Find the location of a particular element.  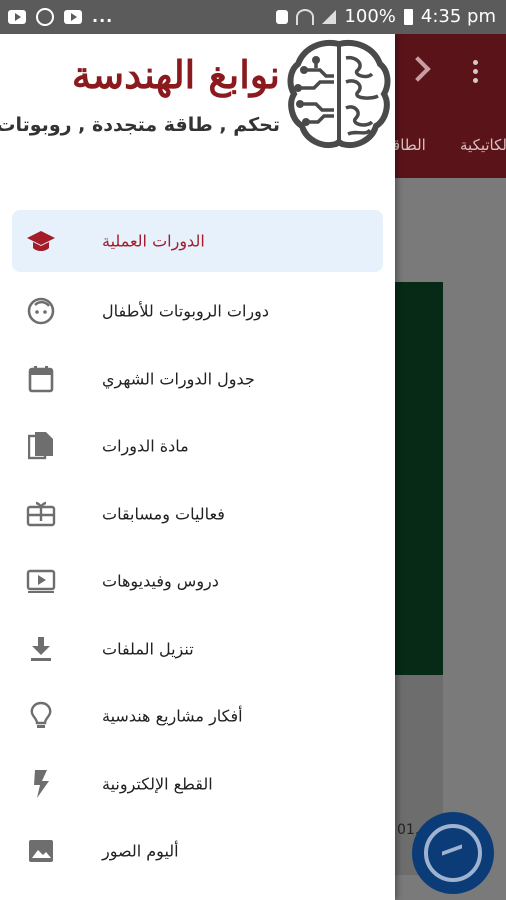

menu-item-practical-courses: الدورات العملية is located at coordinates (197, 241).